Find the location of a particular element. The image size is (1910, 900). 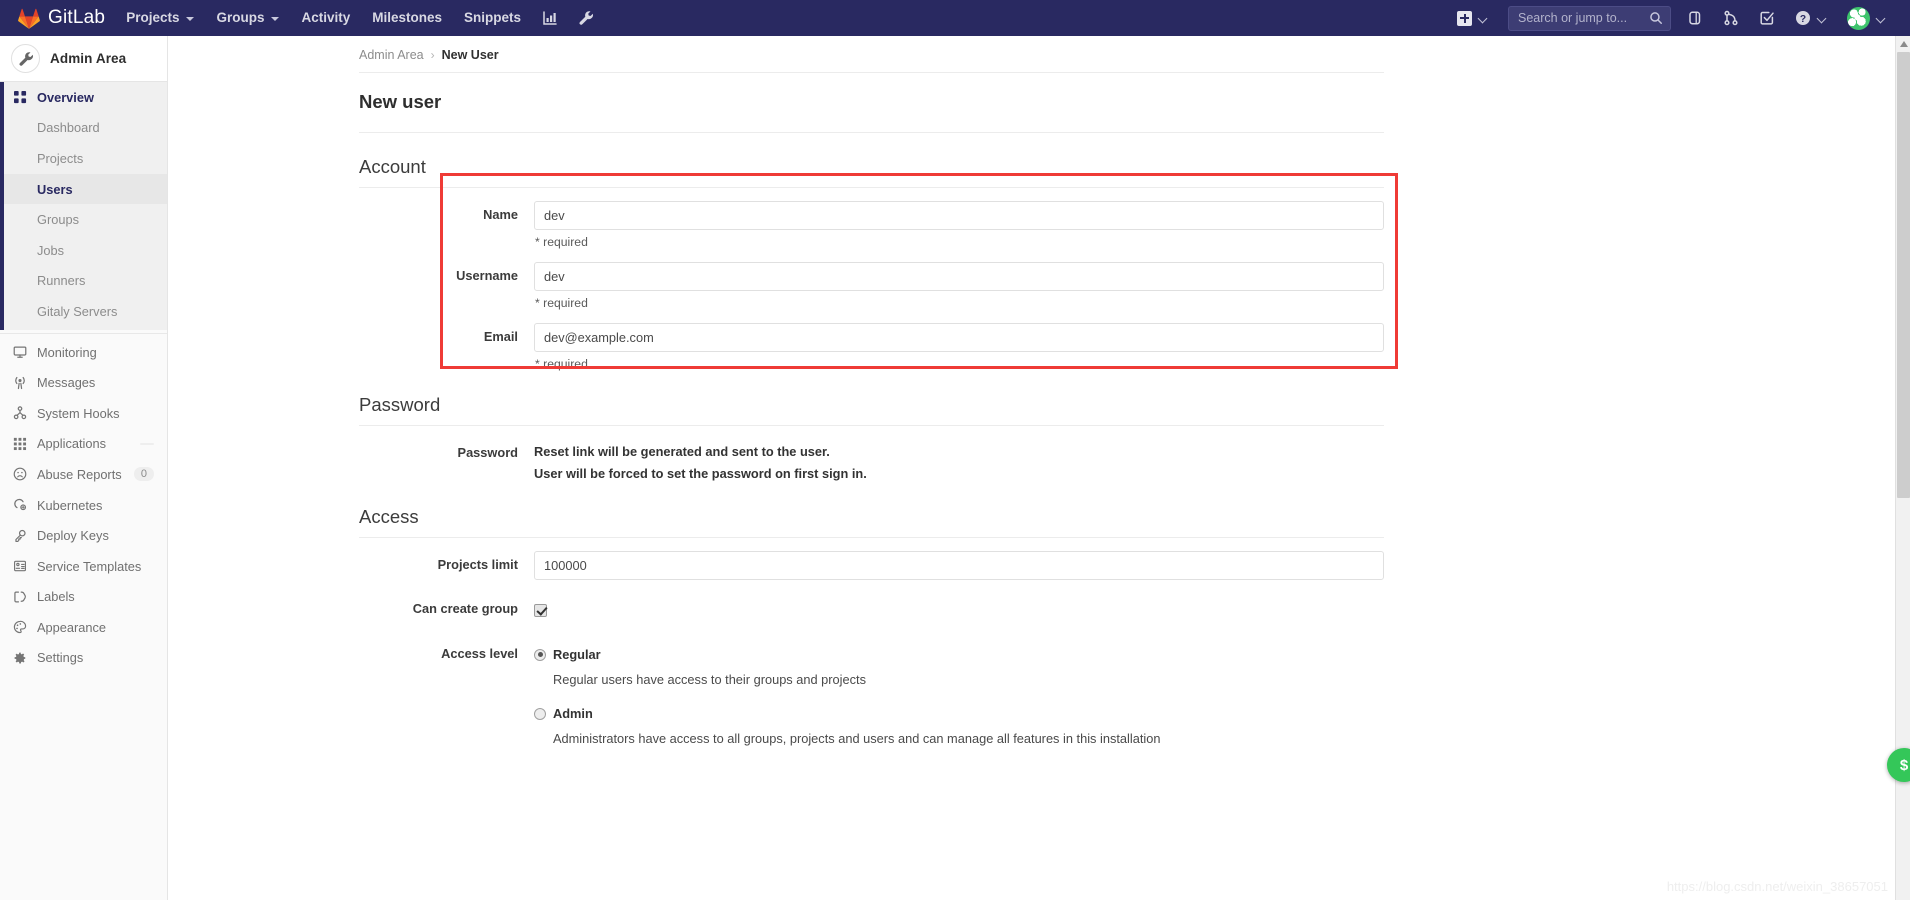

sidebar-active-accent-bar is located at coordinates (2, 221).